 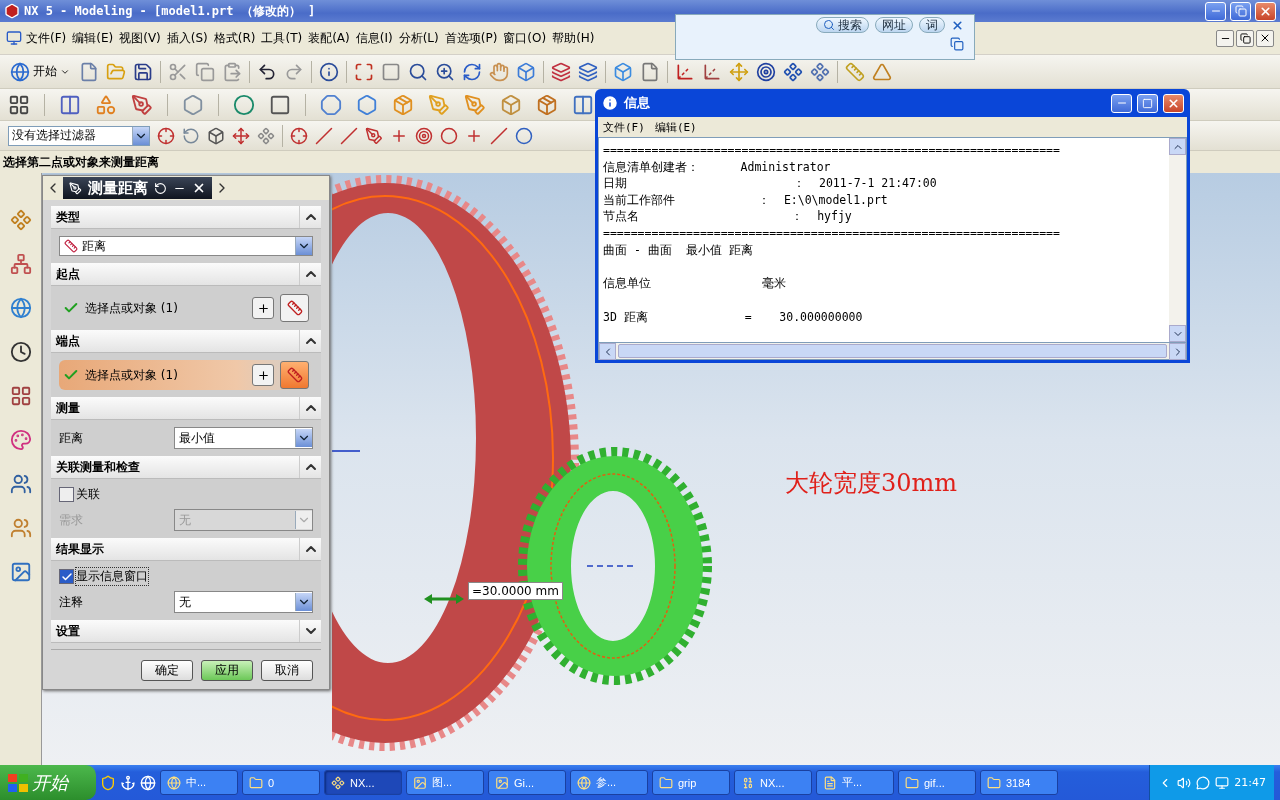 What do you see at coordinates (832, 233) in the screenshot?
I see `info-line: ==================================================================` at bounding box center [832, 233].